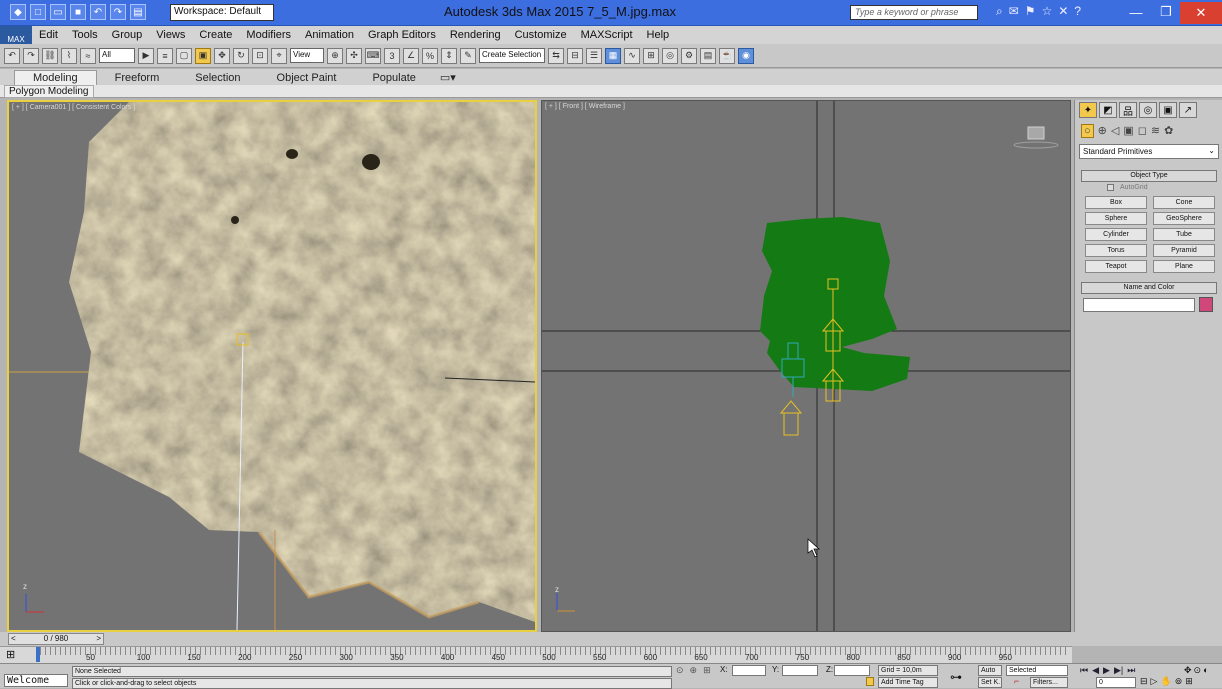  Describe the element at coordinates (215, 35) in the screenshot. I see `menu-create: Create` at that location.